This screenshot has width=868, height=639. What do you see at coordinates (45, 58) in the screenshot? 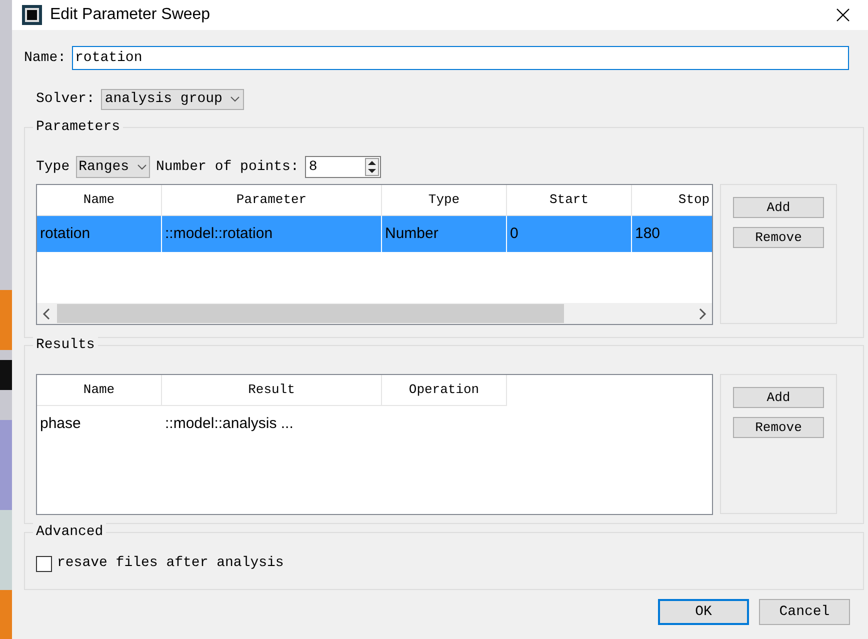
I see `name-label: Name:` at bounding box center [45, 58].